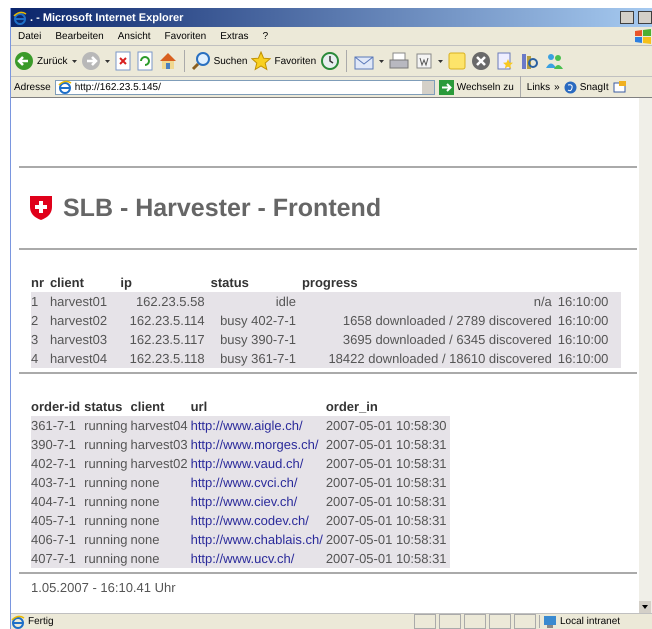 Image resolution: width=652 pixels, height=629 pixels. I want to click on table-cell: 3, so click(40, 339).